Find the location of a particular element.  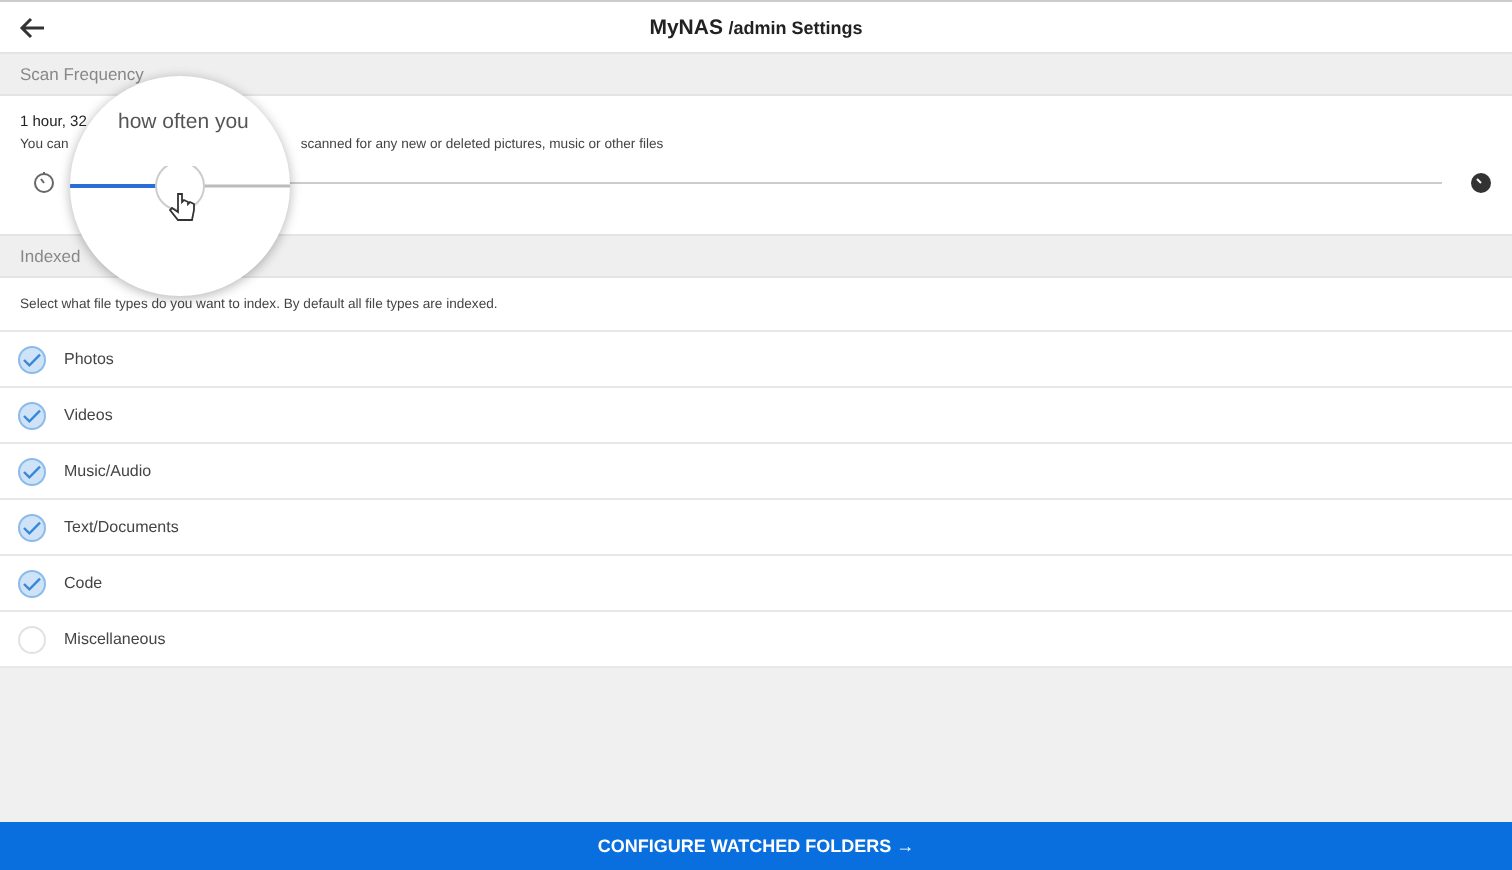

configure-folders-button: CONFIGURE WATCHED FOLDERS → is located at coordinates (756, 846).